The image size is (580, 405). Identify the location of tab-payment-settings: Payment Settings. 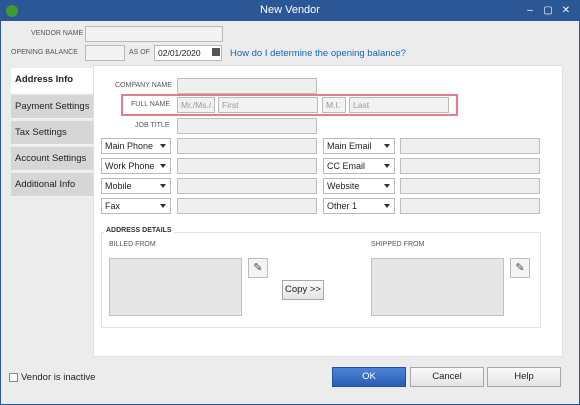
(52, 107).